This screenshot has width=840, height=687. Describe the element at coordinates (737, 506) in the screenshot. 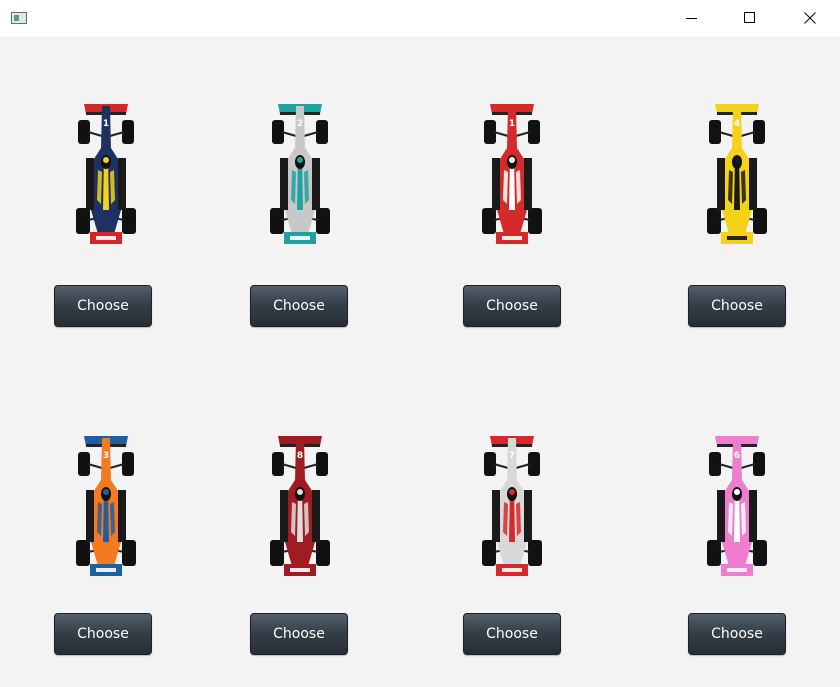

I see `car-image: 6` at that location.